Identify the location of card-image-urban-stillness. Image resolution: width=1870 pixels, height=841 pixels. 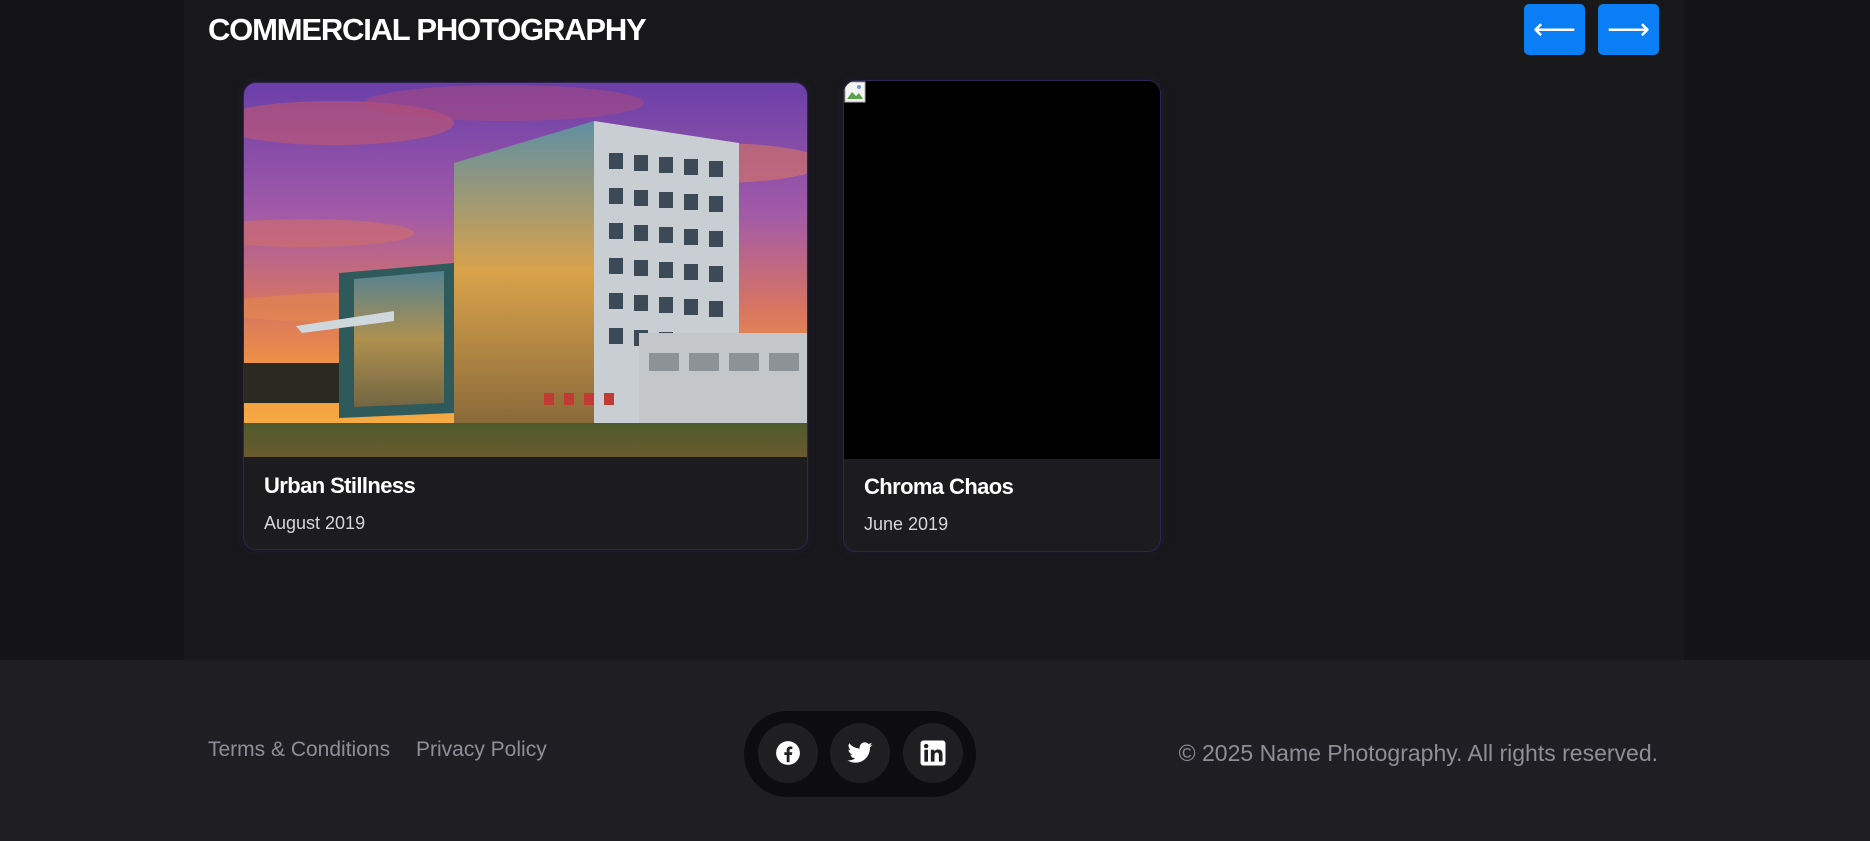
(525, 270).